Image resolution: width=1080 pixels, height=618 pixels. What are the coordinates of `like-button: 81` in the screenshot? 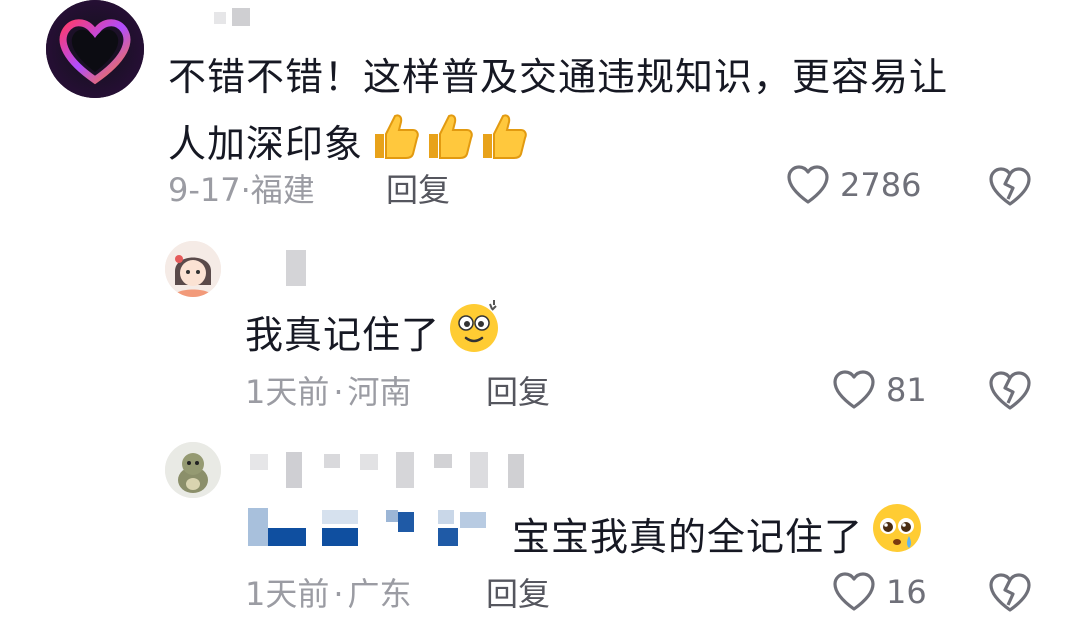 It's located at (879, 390).